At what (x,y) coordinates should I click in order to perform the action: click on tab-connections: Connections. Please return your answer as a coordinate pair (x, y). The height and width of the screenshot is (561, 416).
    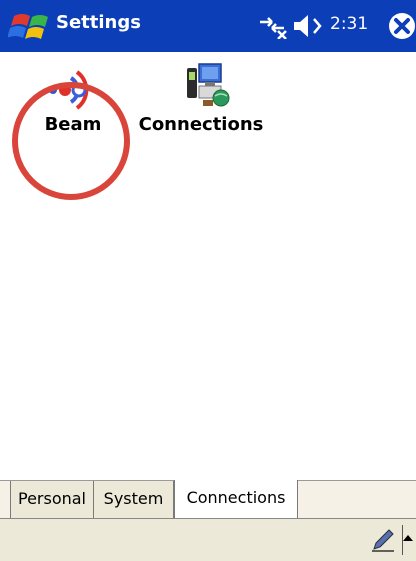
    Looking at the image, I should click on (236, 499).